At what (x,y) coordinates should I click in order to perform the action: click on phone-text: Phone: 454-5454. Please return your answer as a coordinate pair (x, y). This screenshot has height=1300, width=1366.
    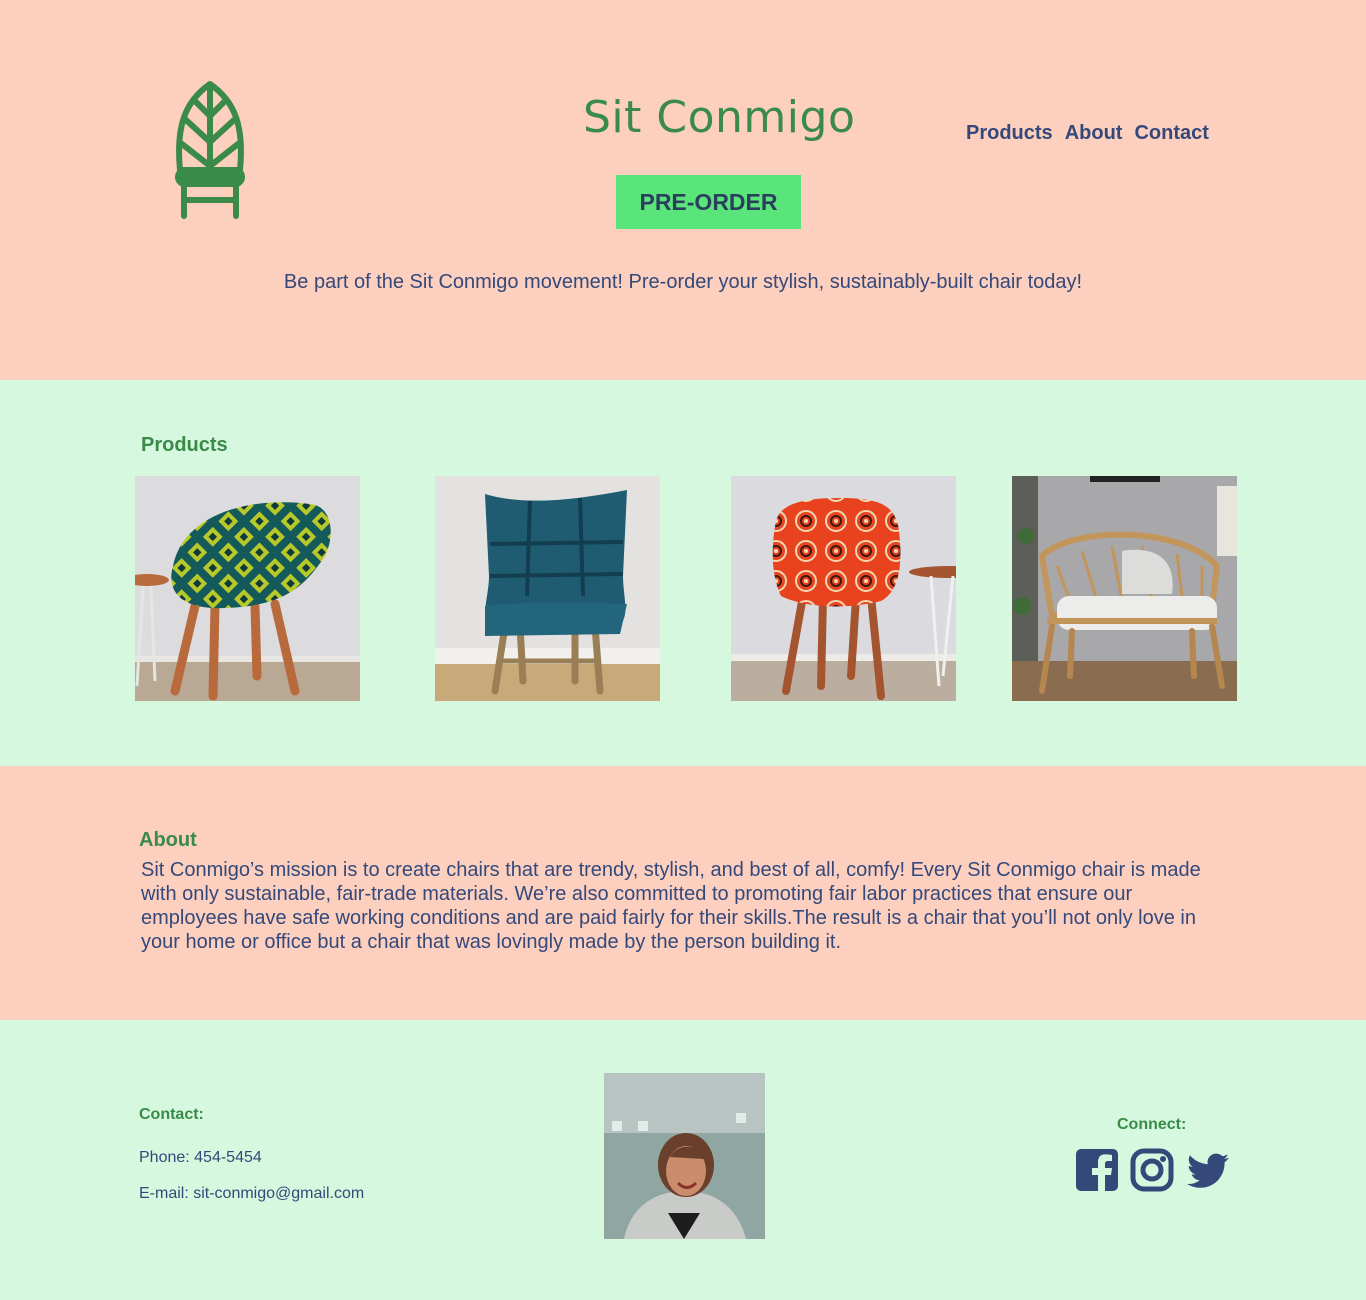
    Looking at the image, I should click on (200, 1157).